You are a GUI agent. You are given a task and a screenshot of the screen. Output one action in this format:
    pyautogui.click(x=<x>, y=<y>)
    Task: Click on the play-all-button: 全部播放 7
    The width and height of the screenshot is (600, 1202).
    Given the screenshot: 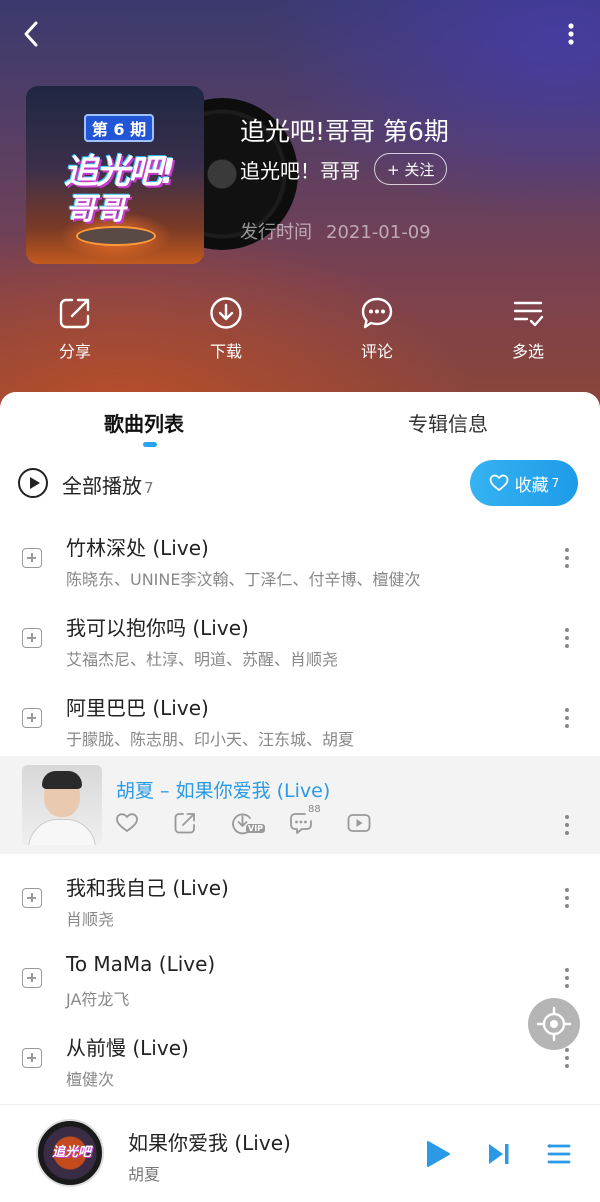 What is the action you would take?
    pyautogui.click(x=108, y=484)
    